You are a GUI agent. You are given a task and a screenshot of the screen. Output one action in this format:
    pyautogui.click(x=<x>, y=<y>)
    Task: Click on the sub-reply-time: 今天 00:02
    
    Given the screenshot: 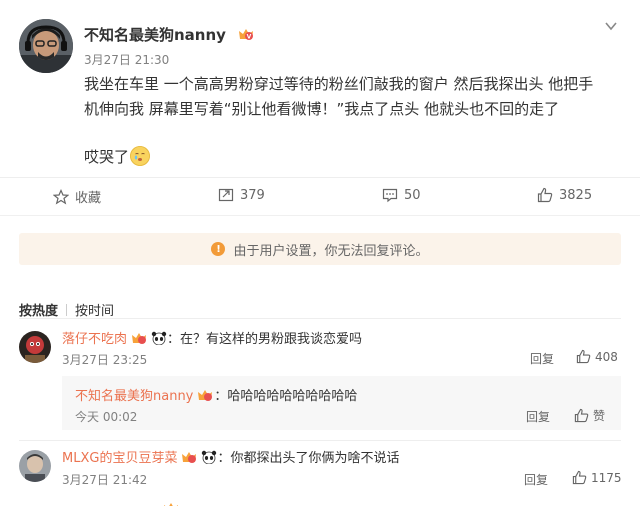 What is the action you would take?
    pyautogui.click(x=106, y=417)
    